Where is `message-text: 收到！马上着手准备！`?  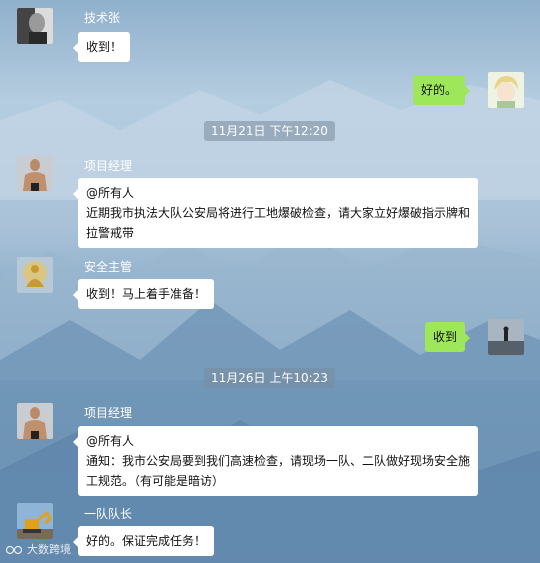 message-text: 收到！马上着手准备！ is located at coordinates (146, 294).